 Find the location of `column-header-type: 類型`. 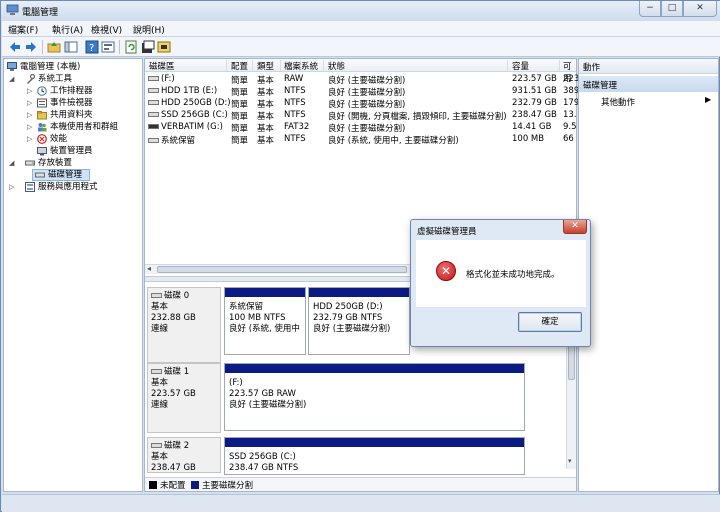

column-header-type: 類型 is located at coordinates (269, 66).